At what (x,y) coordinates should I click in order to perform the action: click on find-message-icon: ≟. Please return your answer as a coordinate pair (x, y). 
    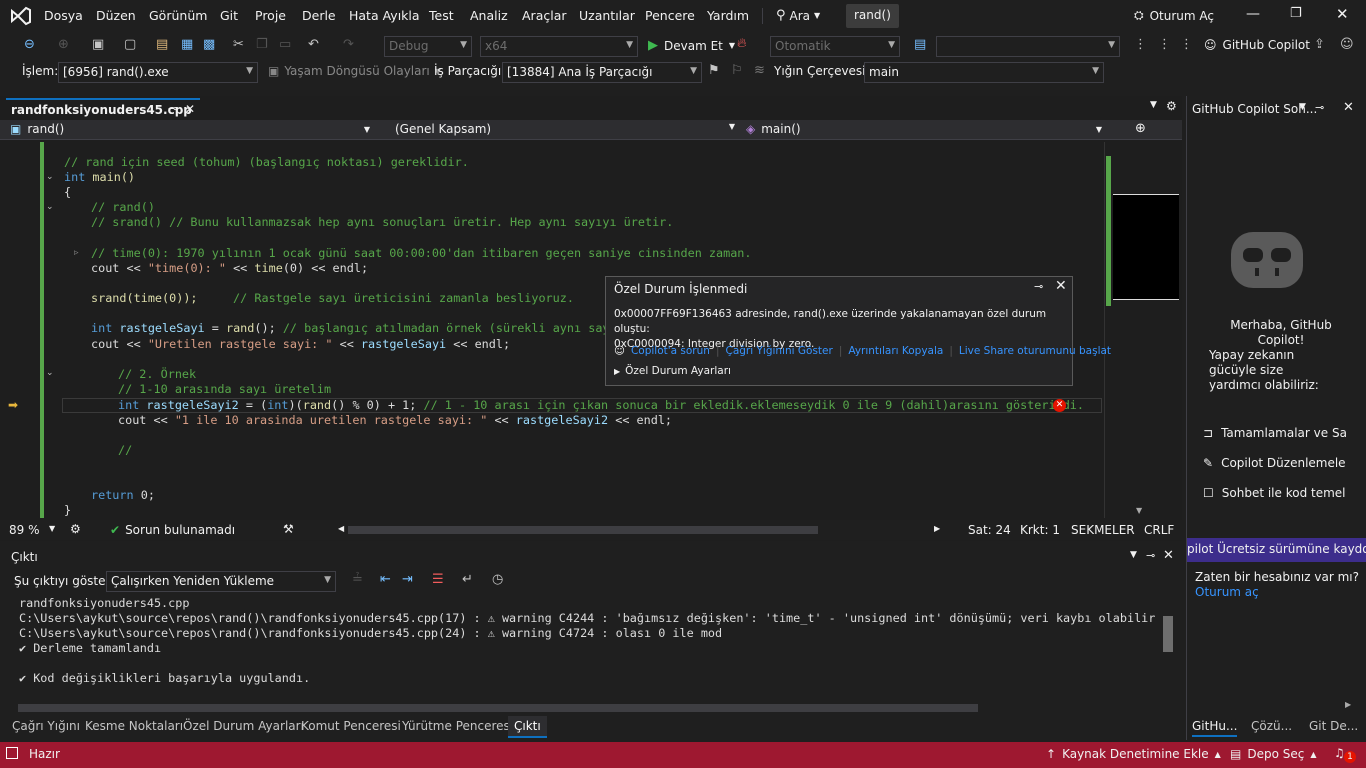
    Looking at the image, I should click on (357, 579).